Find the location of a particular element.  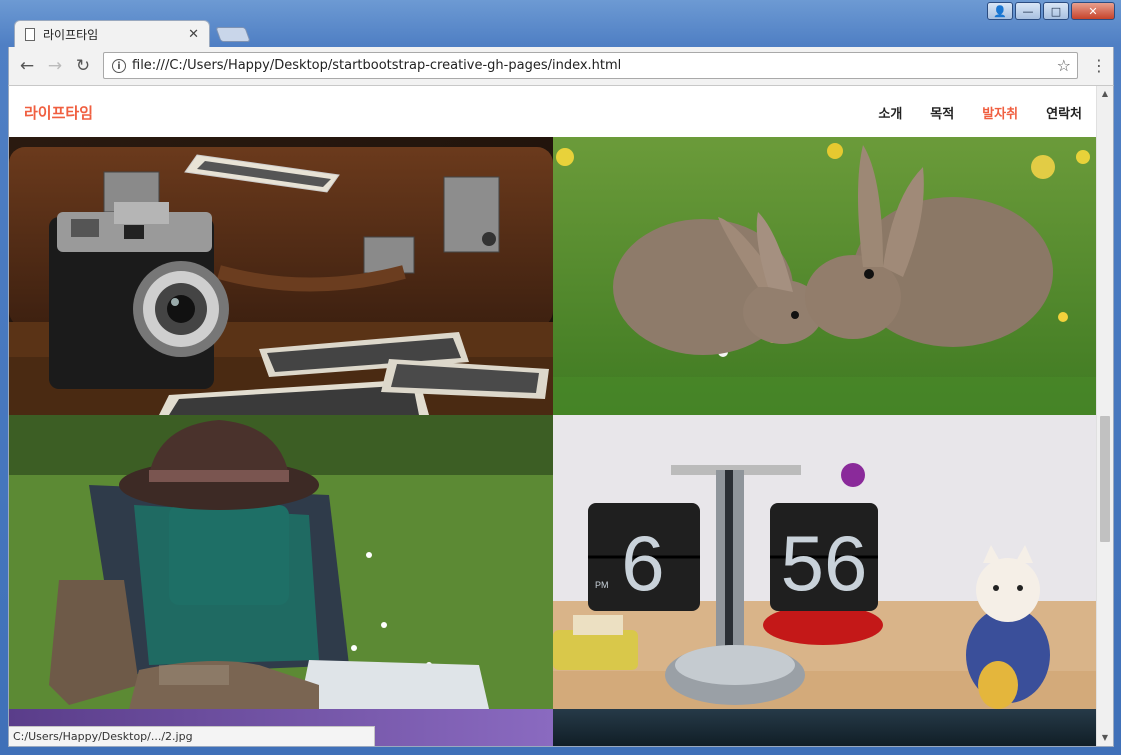

forward-arrow-icon: → is located at coordinates (55, 66).